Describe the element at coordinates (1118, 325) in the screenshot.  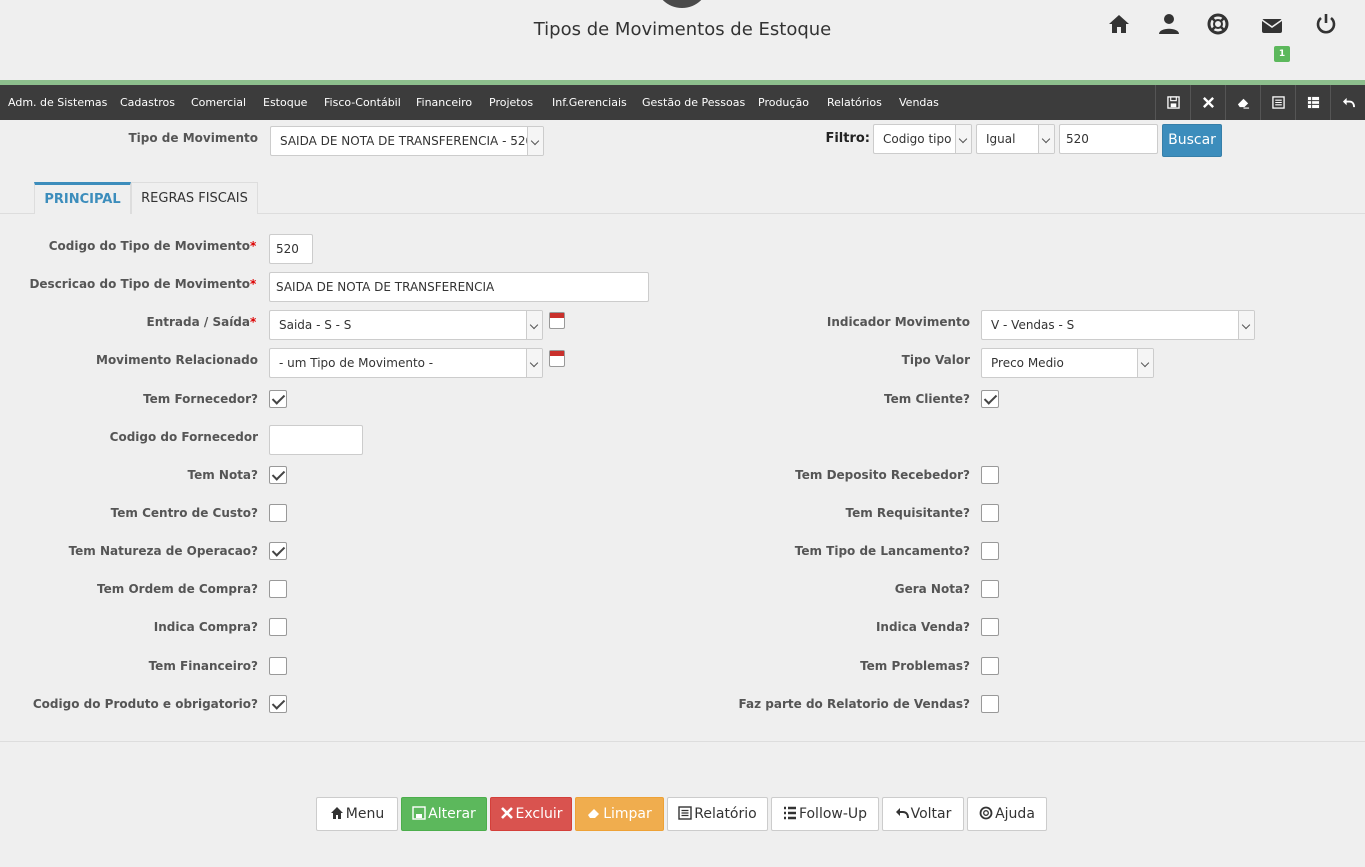
I see `indicador-select: V - Vendas - S` at that location.